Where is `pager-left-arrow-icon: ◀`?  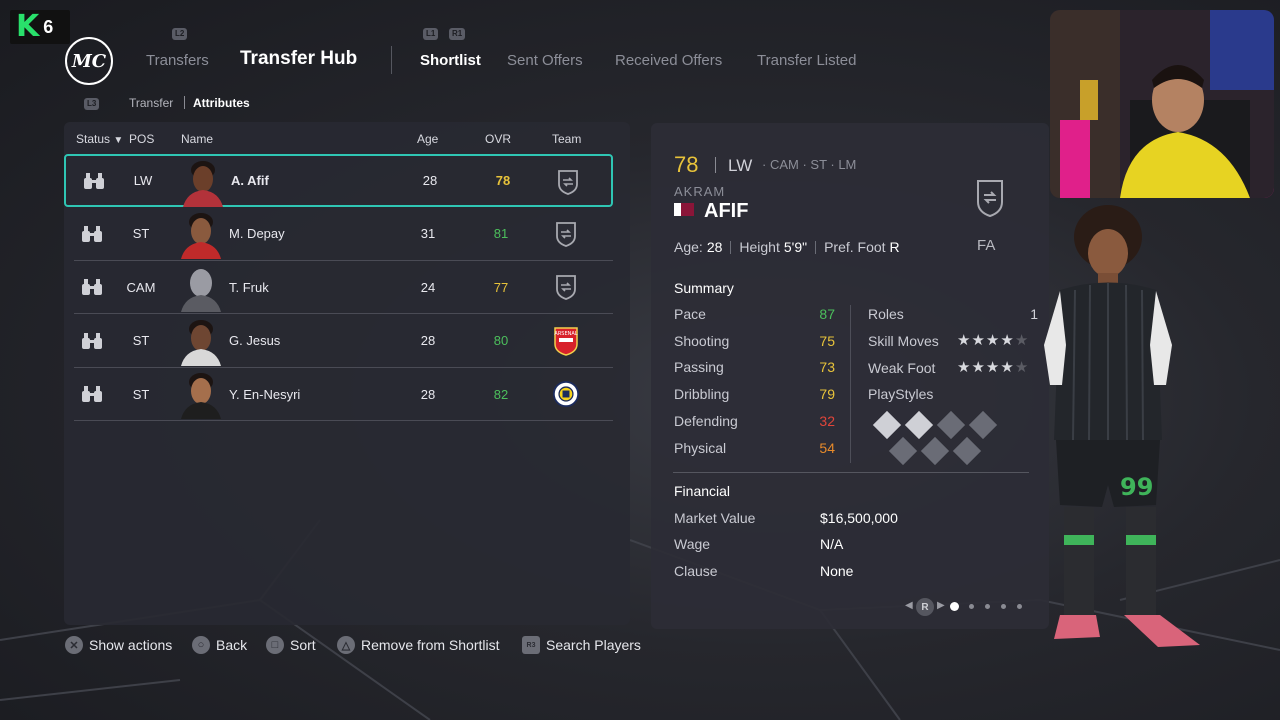
pager-left-arrow-icon: ◀ is located at coordinates (909, 605).